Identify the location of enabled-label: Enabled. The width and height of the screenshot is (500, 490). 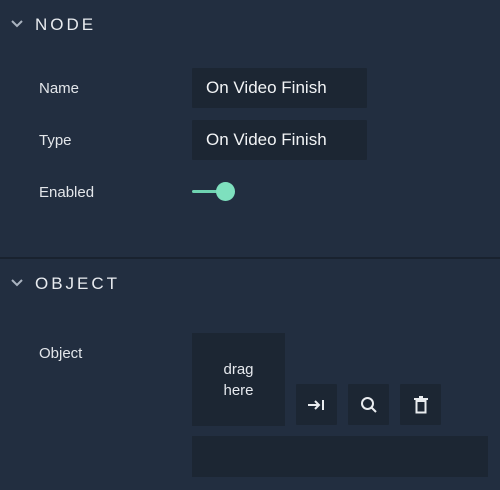
(67, 192).